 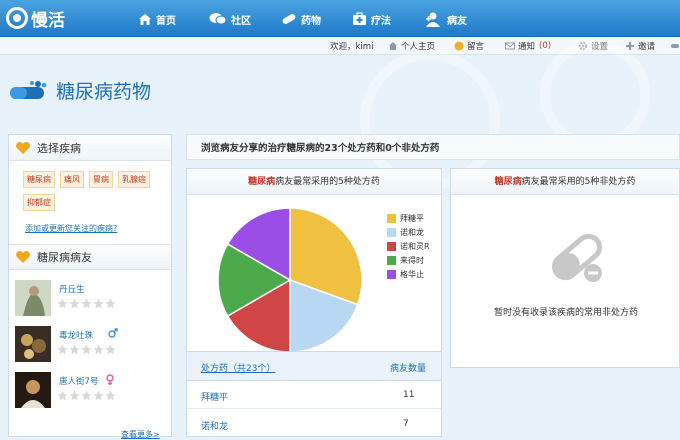 I want to click on disease-tag: 糖尿病, so click(x=39, y=179).